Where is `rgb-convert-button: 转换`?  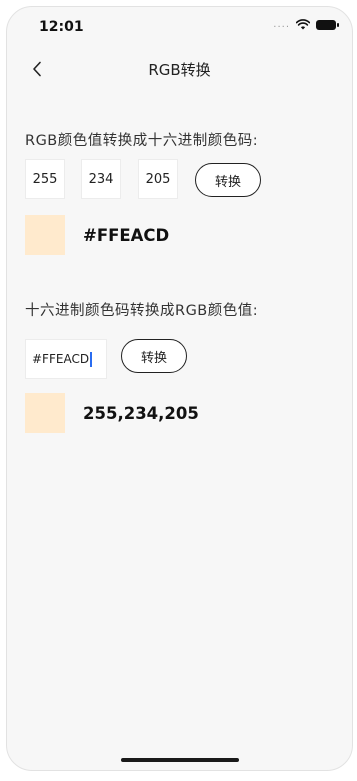
rgb-convert-button: 转换 is located at coordinates (228, 180).